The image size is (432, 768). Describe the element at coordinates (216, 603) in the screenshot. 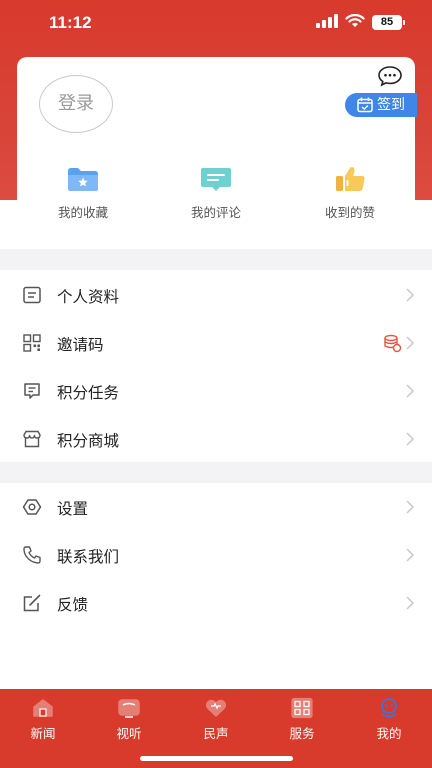

I see `menu-item-feedback: 反馈` at that location.